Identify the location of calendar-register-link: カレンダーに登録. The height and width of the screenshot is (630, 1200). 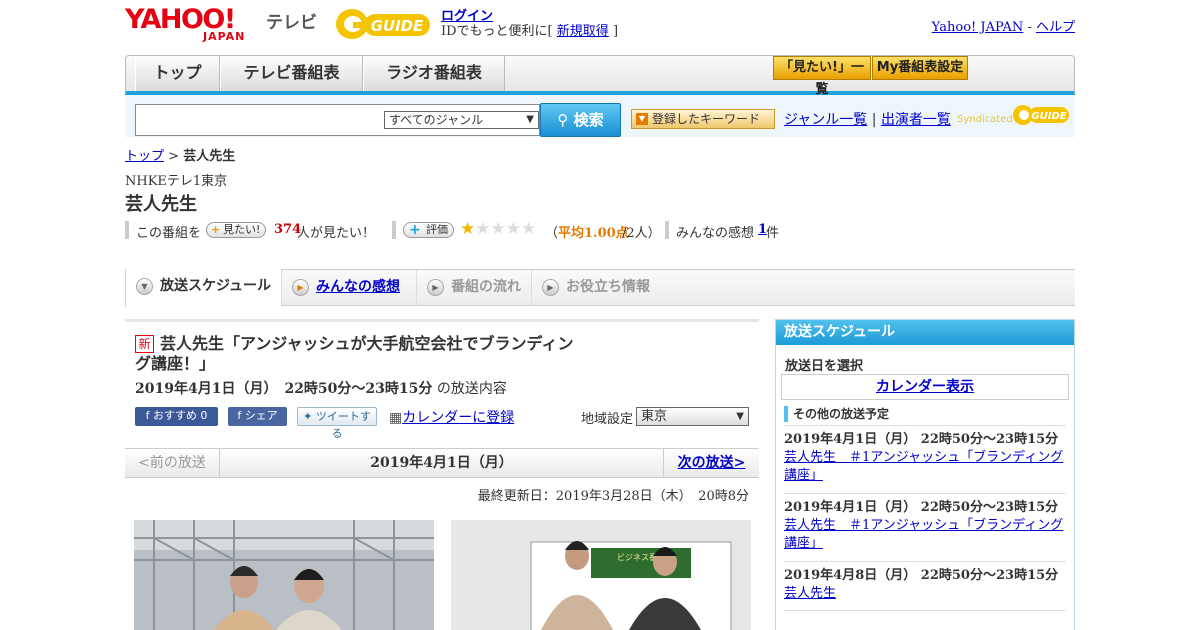
(458, 418).